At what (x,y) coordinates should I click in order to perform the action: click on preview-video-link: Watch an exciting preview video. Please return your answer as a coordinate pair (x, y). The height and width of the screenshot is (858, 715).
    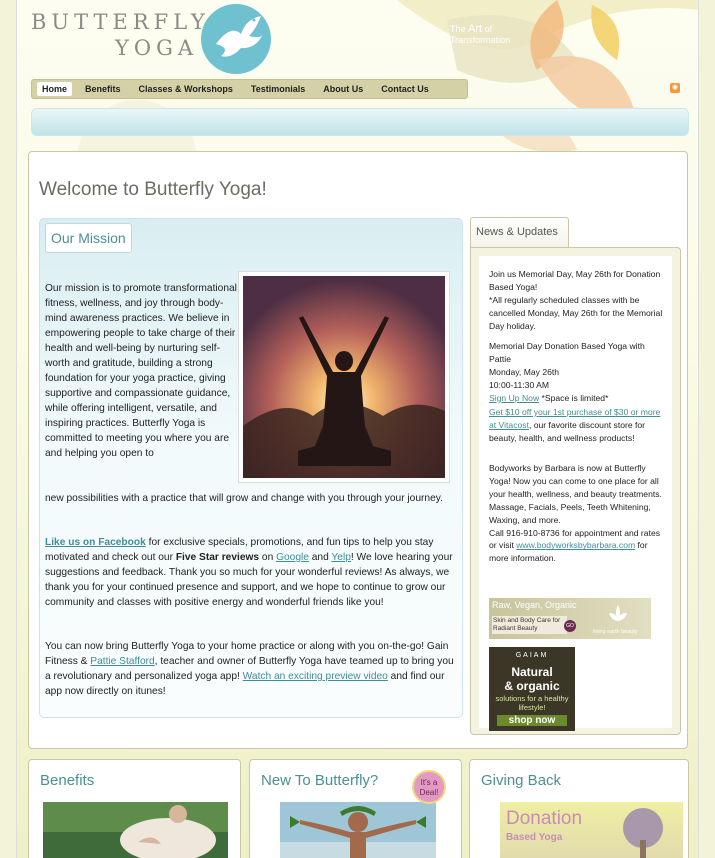
    Looking at the image, I should click on (315, 676).